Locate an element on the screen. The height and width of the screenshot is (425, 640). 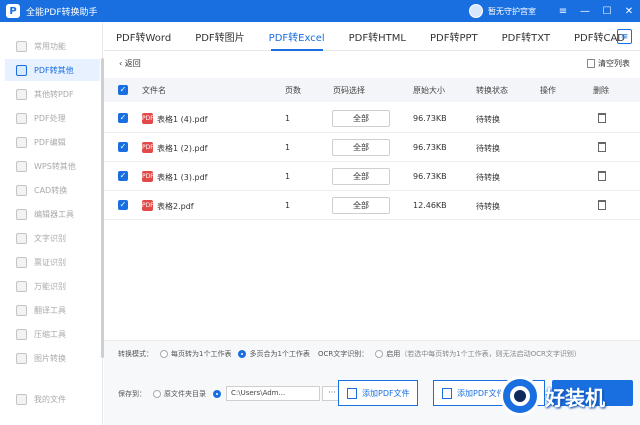
grid-icon is located at coordinates (21, 46).